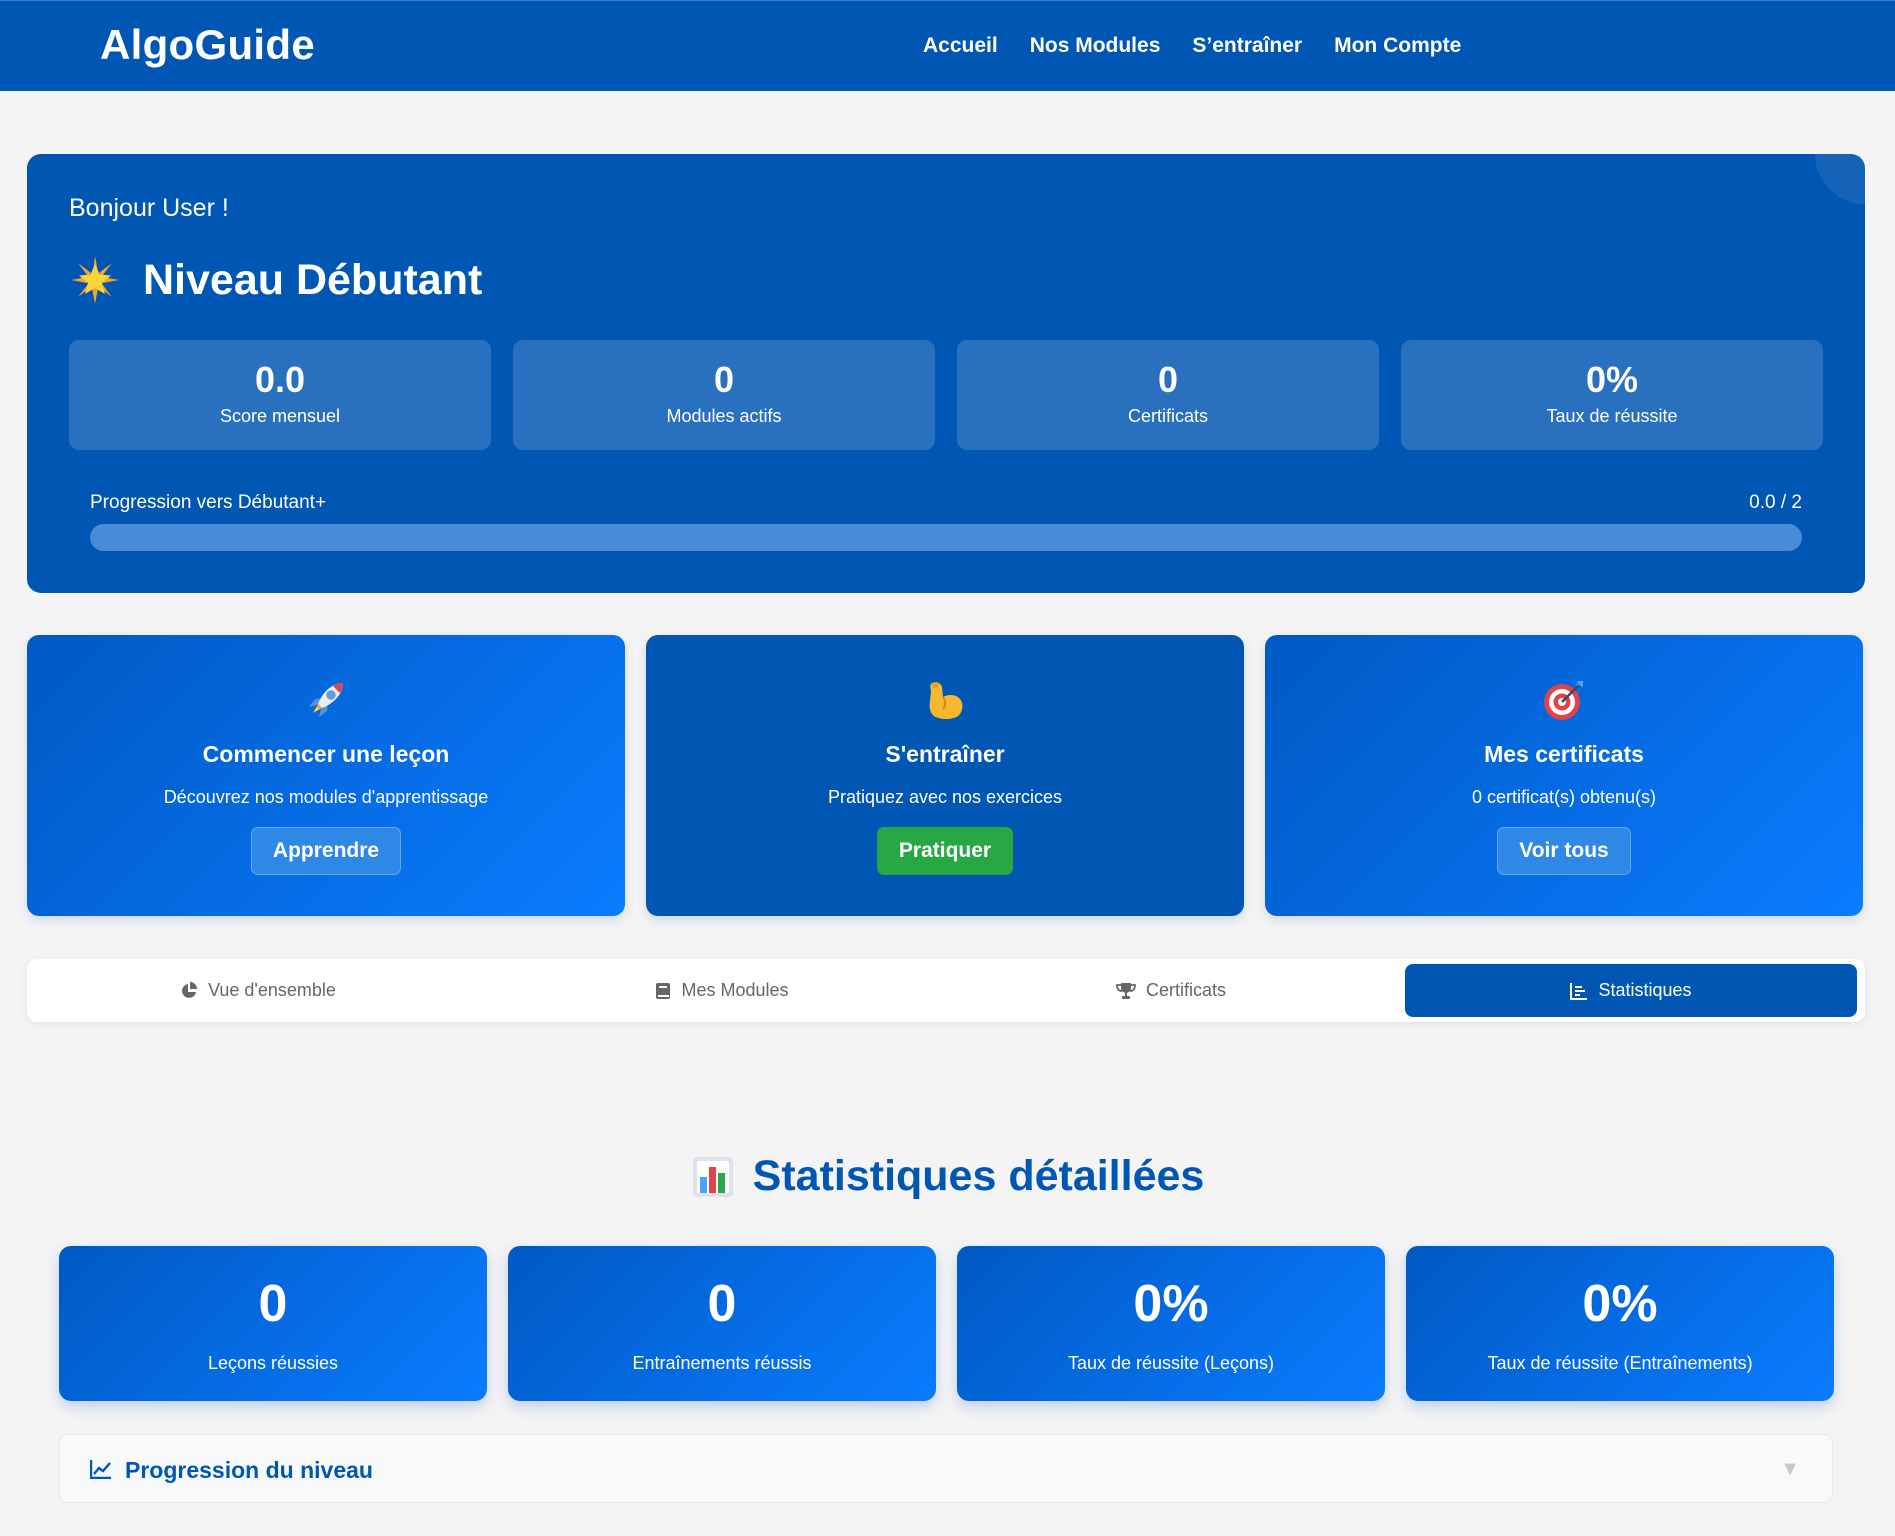 Image resolution: width=1895 pixels, height=1536 pixels. I want to click on brand-logo: AlgoGuide, so click(207, 45).